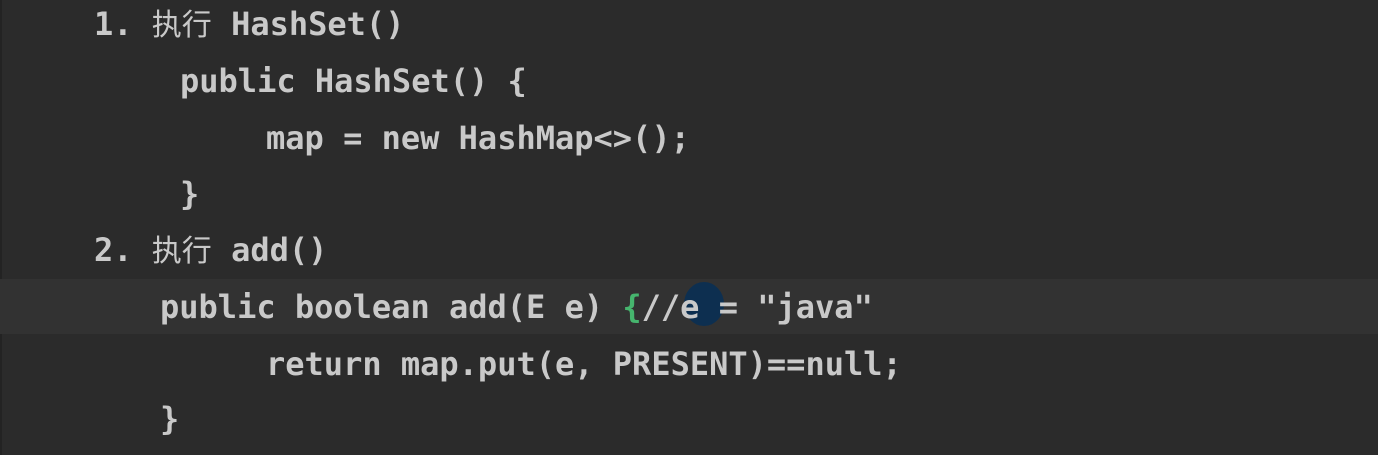 The width and height of the screenshot is (1378, 455). I want to click on code-line-5: 2. 执行 add(), so click(210, 250).